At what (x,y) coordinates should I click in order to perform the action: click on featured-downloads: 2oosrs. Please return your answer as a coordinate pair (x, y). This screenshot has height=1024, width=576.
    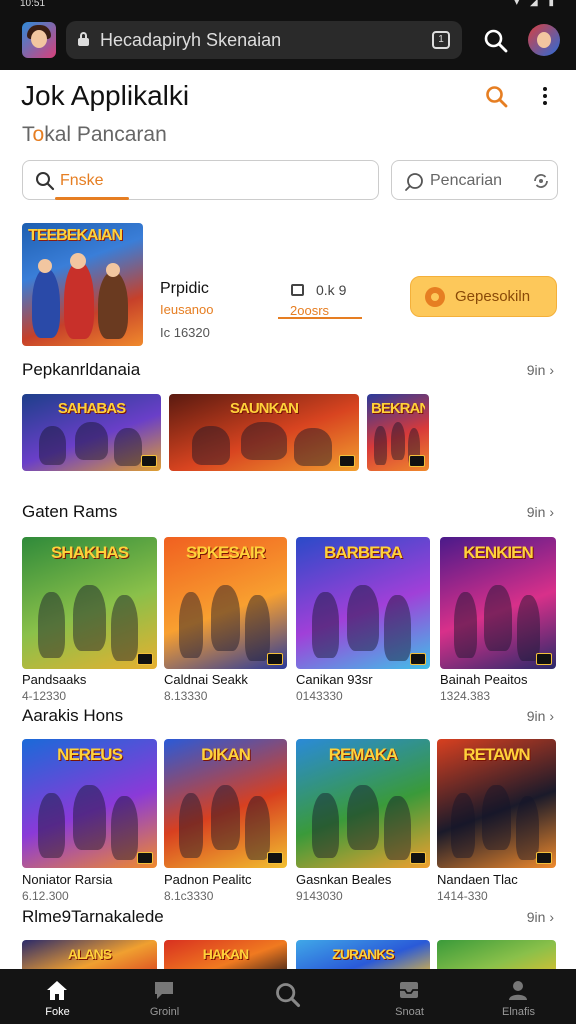
    Looking at the image, I should click on (310, 310).